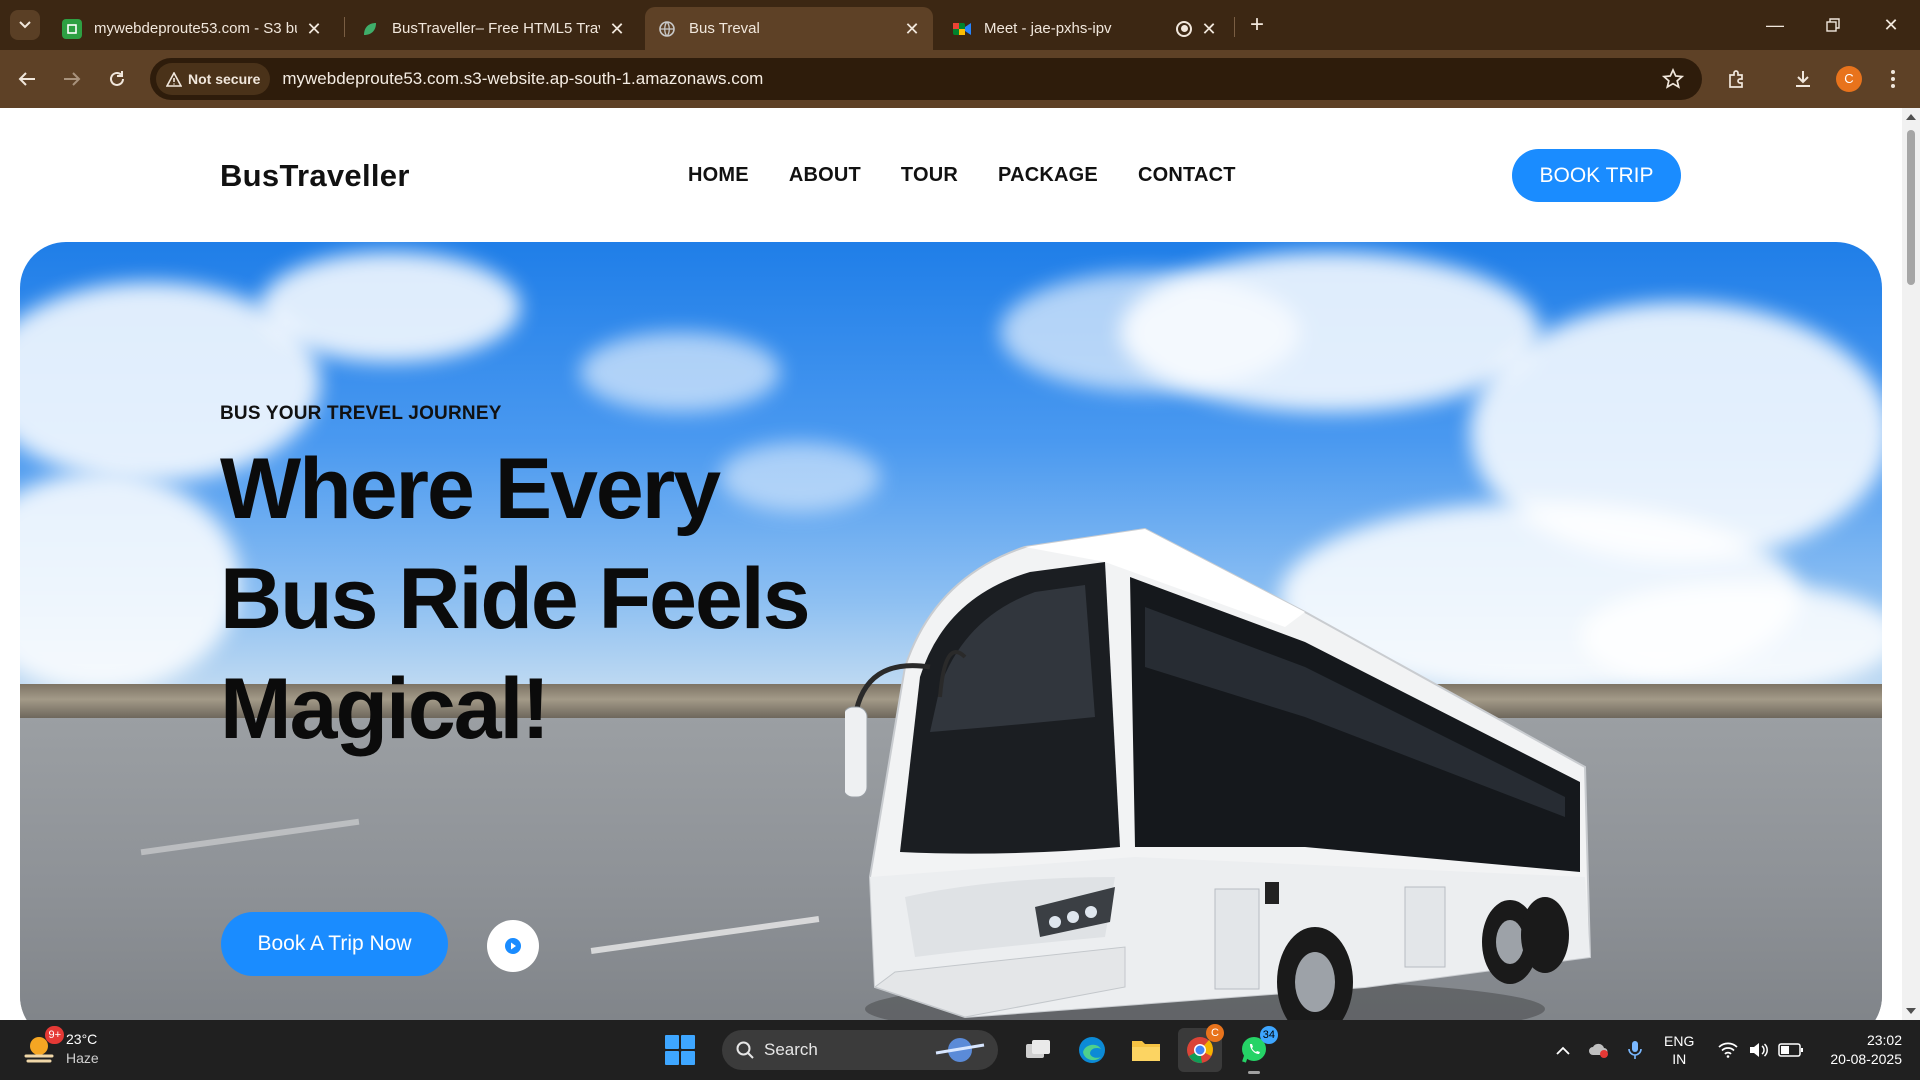 The image size is (1920, 1080). Describe the element at coordinates (1833, 25) in the screenshot. I see `restore-button` at that location.